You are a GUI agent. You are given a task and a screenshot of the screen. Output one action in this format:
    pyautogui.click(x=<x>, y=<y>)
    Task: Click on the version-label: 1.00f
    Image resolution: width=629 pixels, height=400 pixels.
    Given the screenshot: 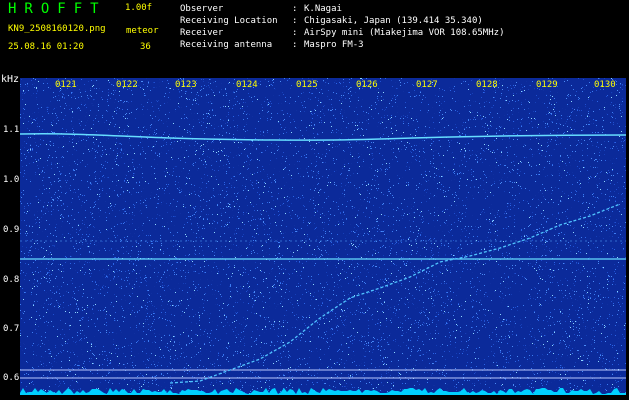 What is the action you would take?
    pyautogui.click(x=139, y=8)
    